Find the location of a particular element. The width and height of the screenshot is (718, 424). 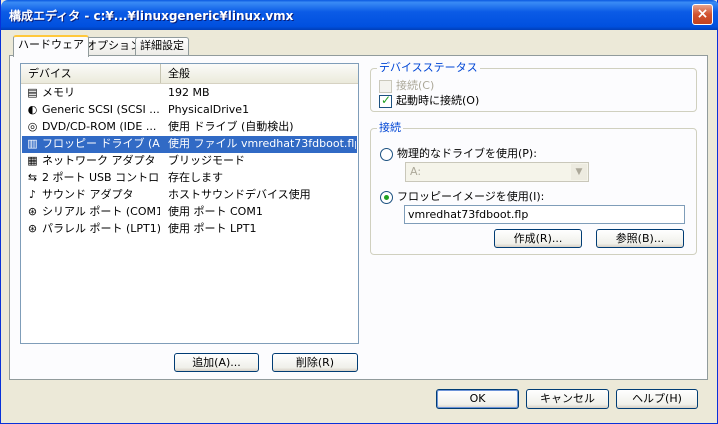

tab-advanced: 詳細設定 is located at coordinates (162, 46).